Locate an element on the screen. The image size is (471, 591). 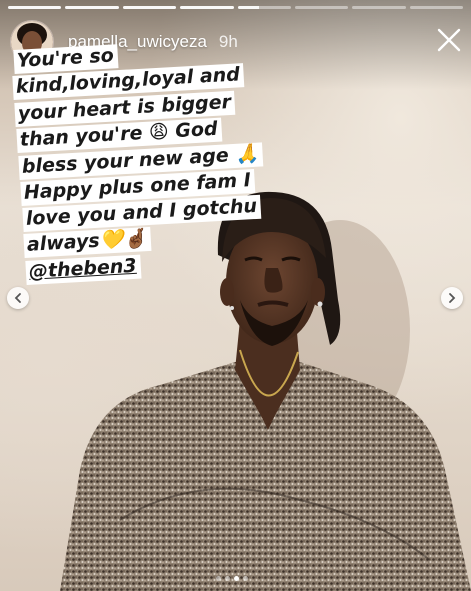
chevron-right-icon is located at coordinates (452, 298).